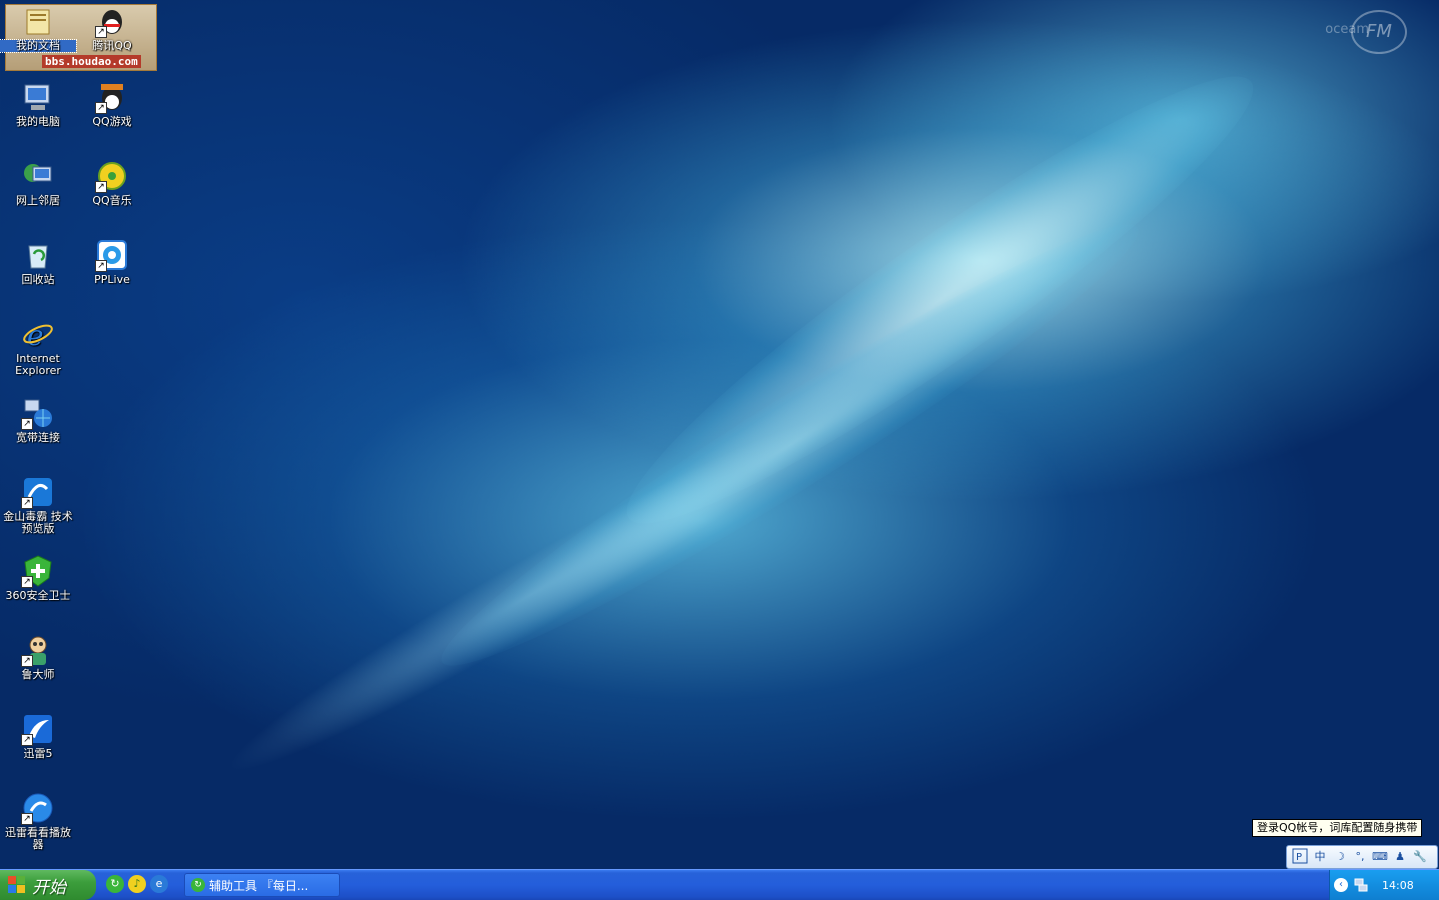 The height and width of the screenshot is (900, 1439). I want to click on desktop-icon-360: ↗ 360安全卫士, so click(38, 578).